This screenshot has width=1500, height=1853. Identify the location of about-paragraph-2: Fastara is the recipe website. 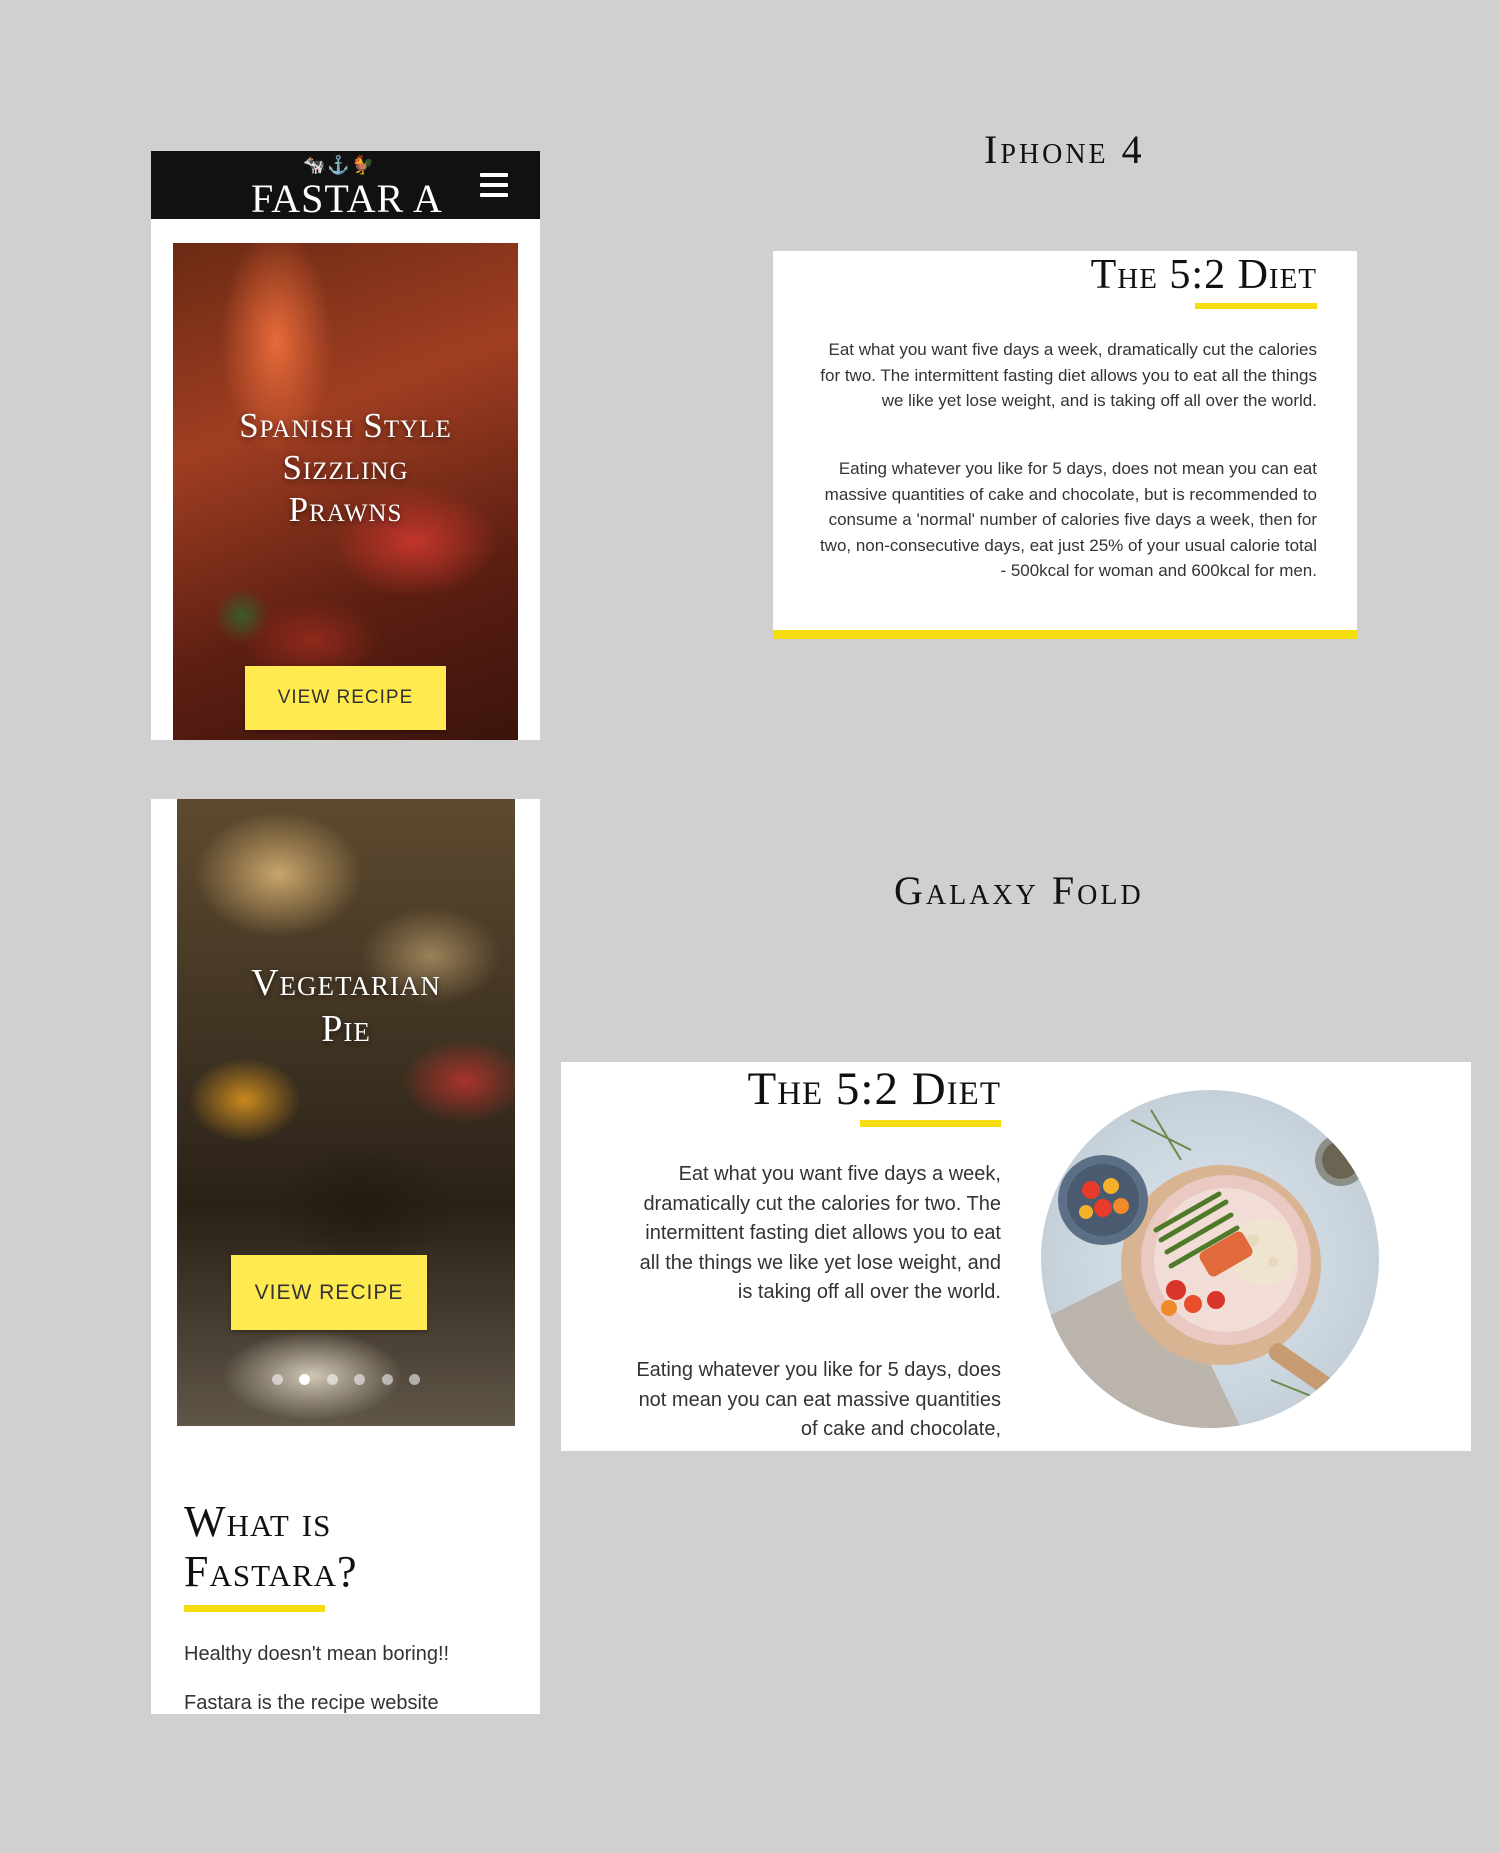
(311, 1703).